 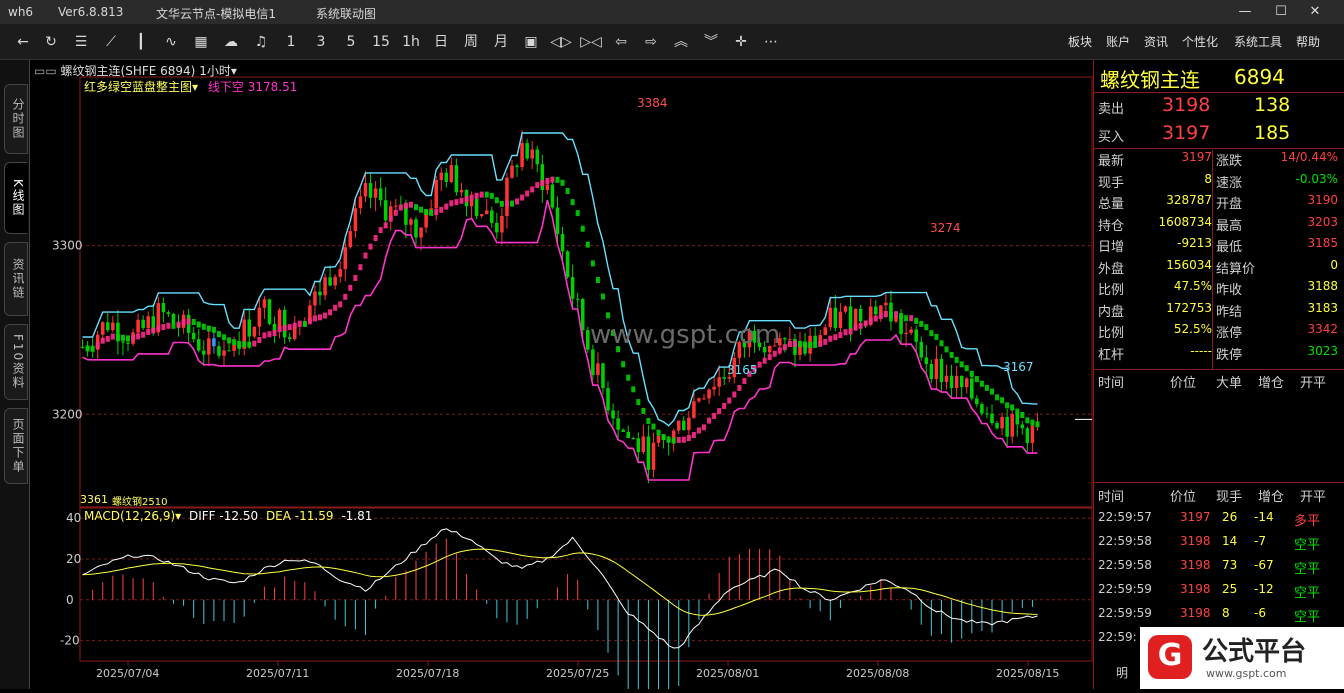 What do you see at coordinates (16, 119) in the screenshot?
I see `tab-timeshare: 分时图` at bounding box center [16, 119].